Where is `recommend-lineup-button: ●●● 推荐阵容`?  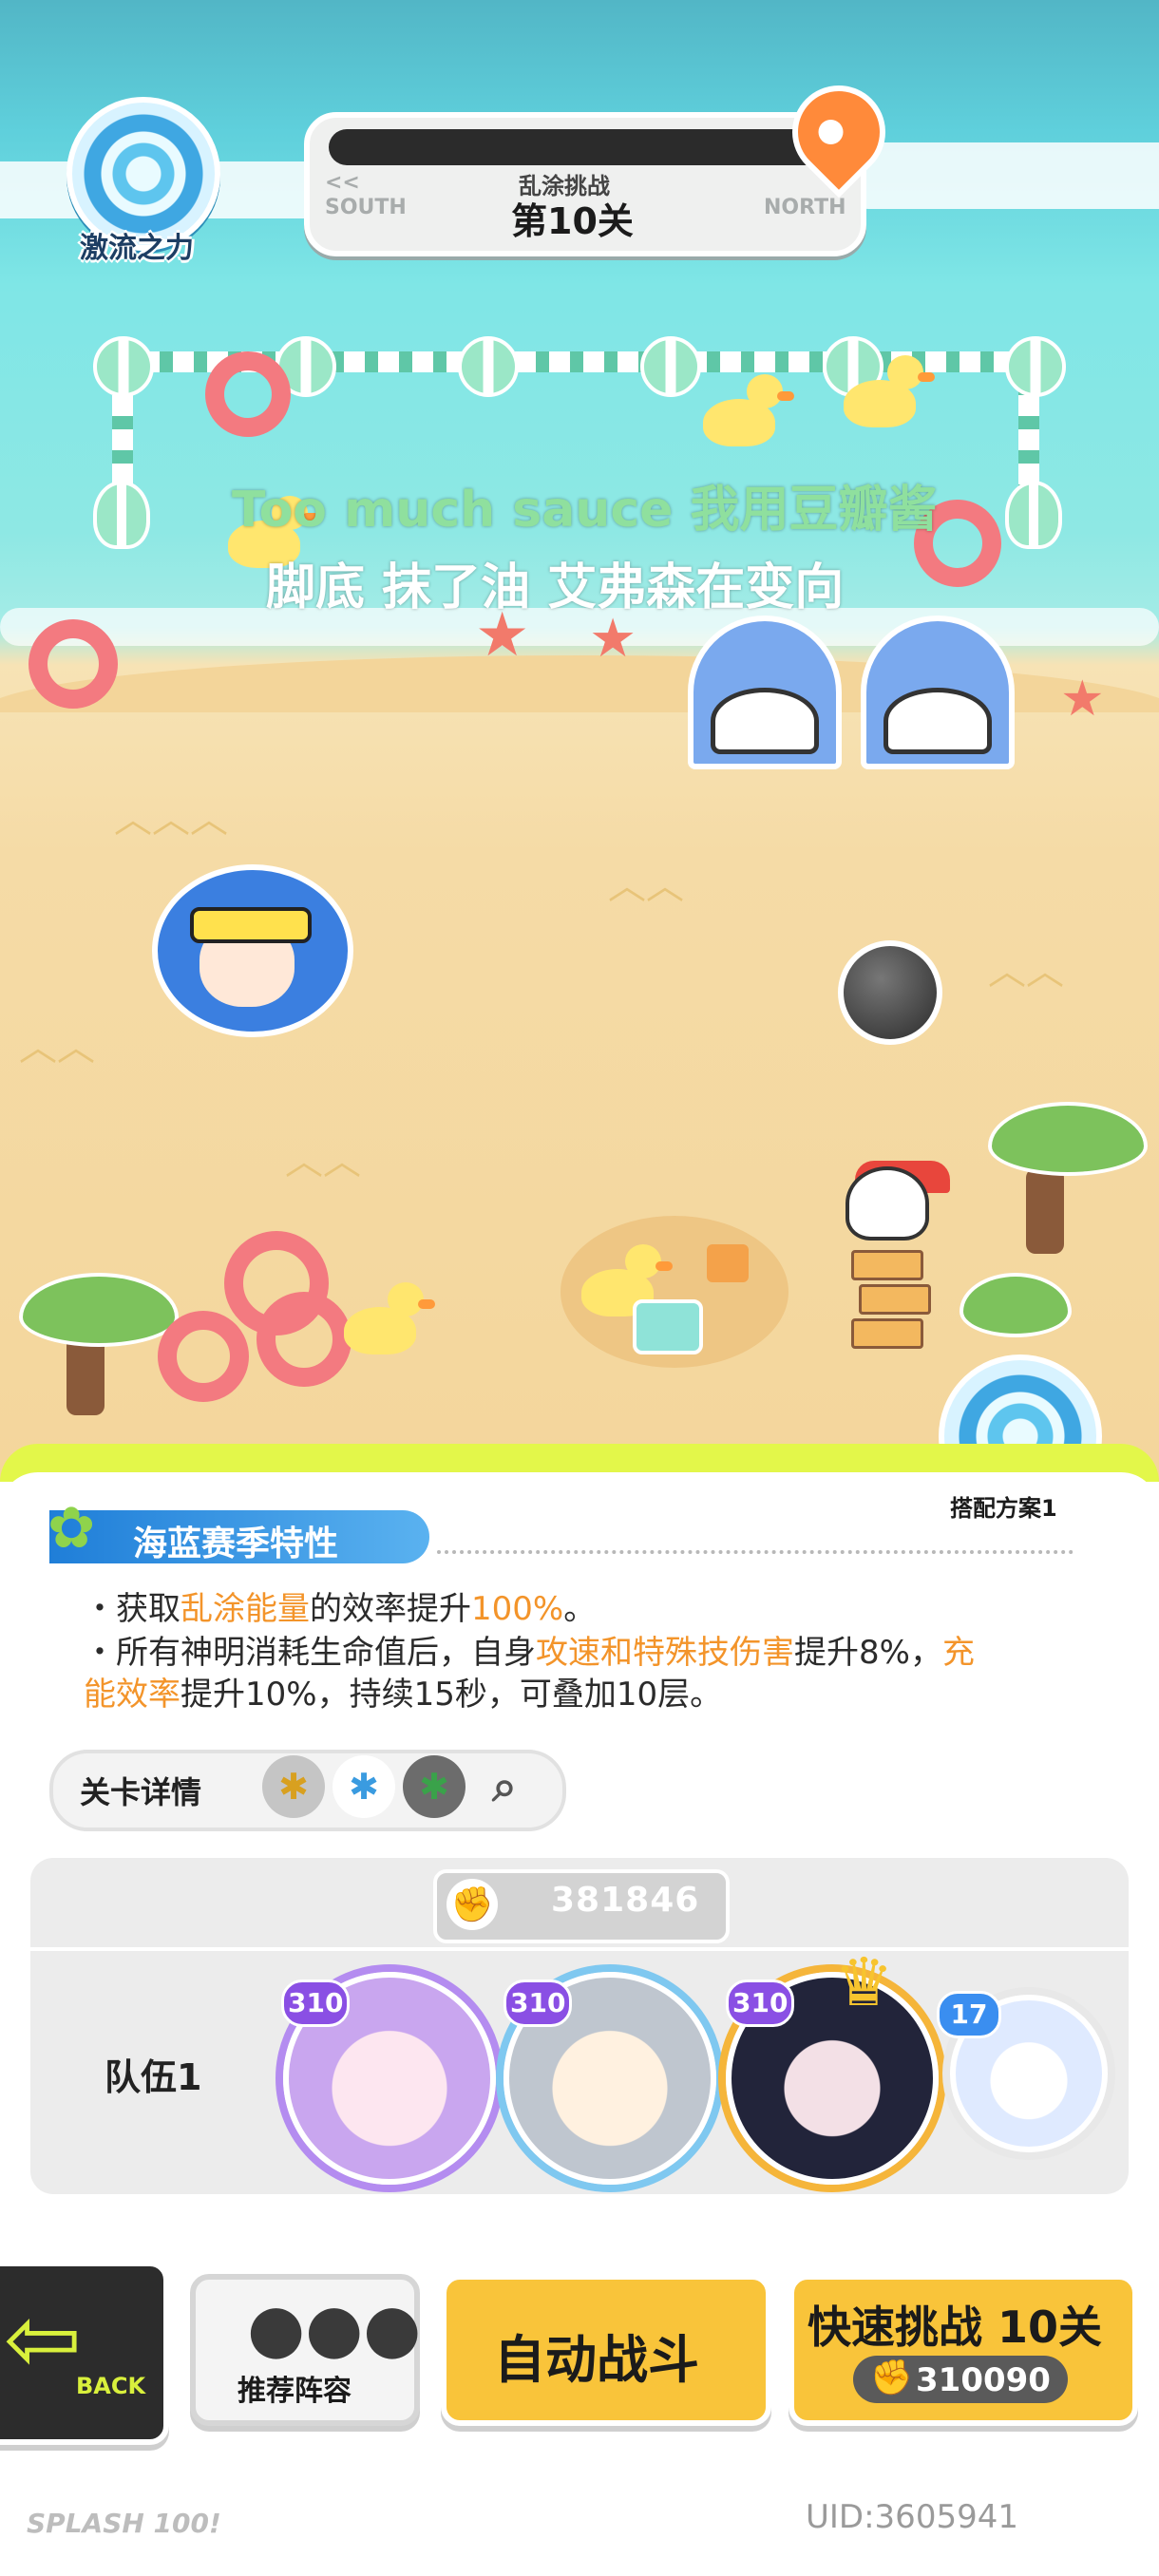
recommend-lineup-button: ●●● 推荐阵容 is located at coordinates (306, 2350).